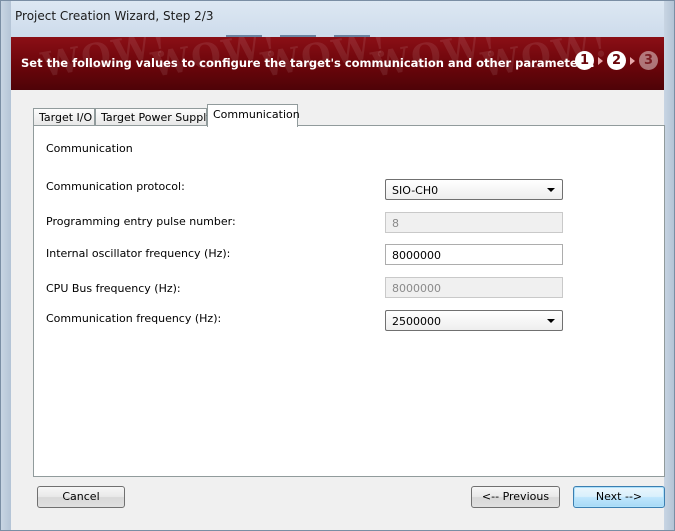 The image size is (675, 531). Describe the element at coordinates (474, 222) in the screenshot. I see `programming-entry-pulse-field: 8` at that location.